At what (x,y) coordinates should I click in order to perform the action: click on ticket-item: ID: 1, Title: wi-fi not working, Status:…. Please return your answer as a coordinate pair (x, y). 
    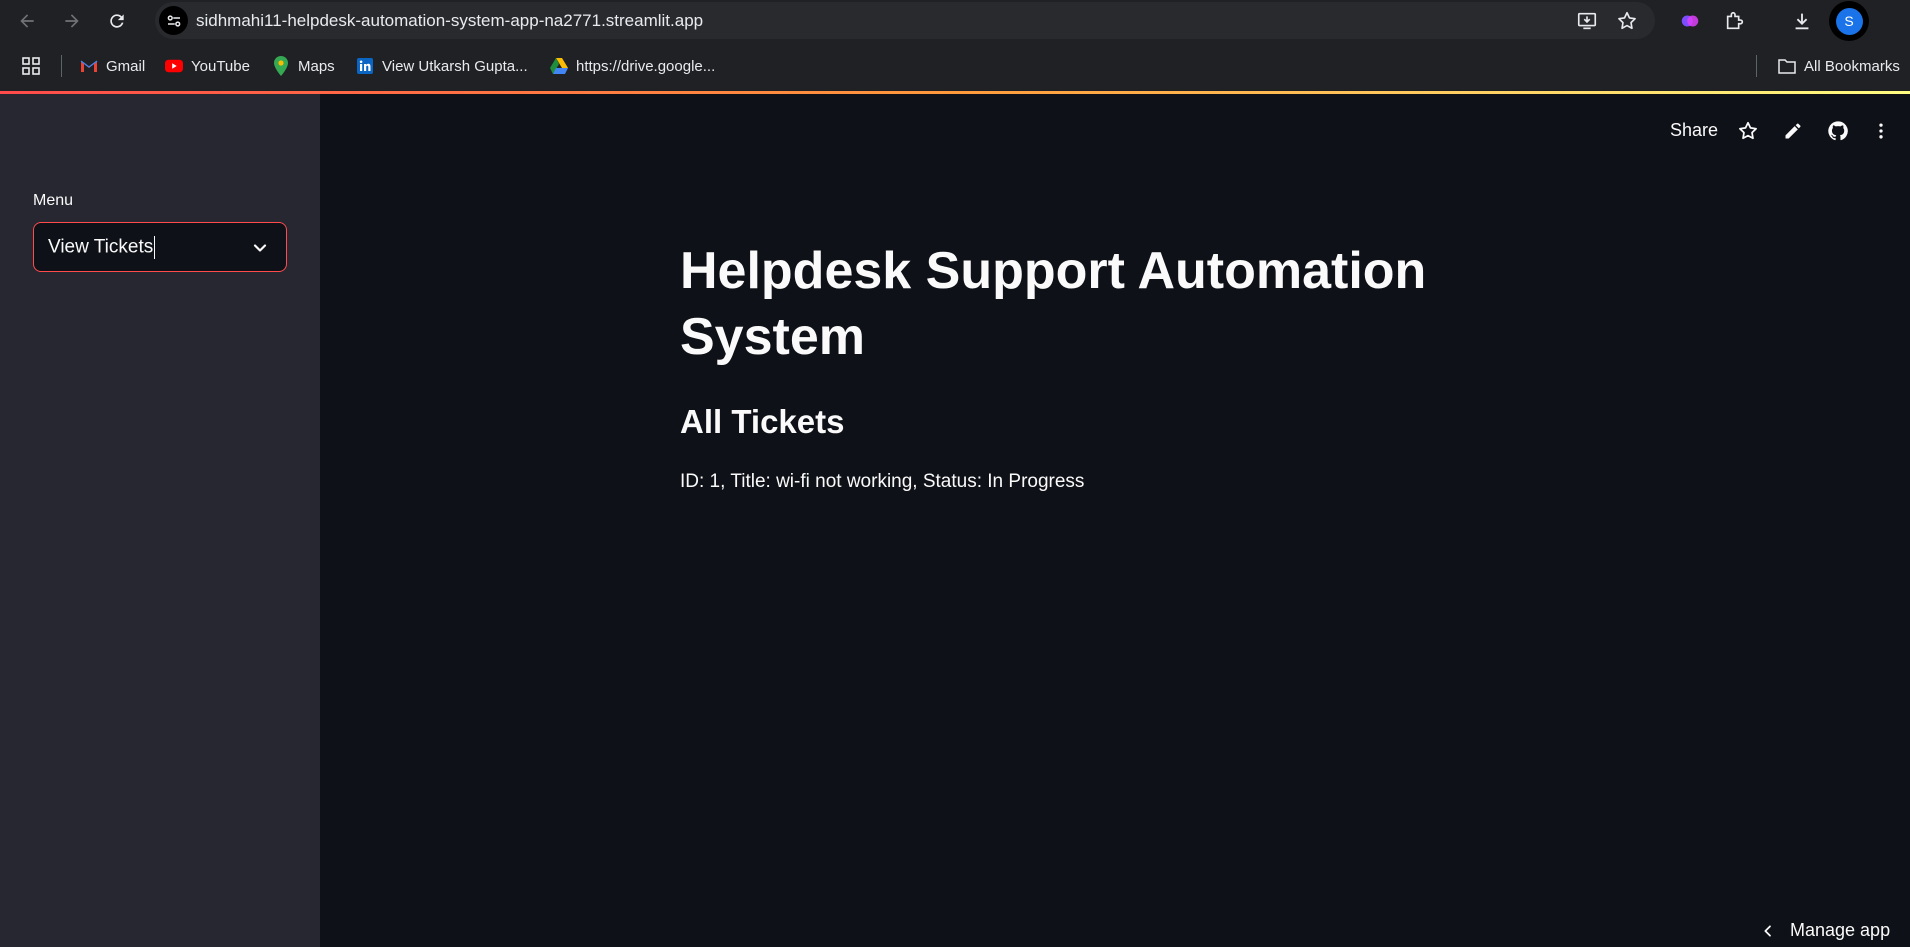
    Looking at the image, I should click on (882, 481).